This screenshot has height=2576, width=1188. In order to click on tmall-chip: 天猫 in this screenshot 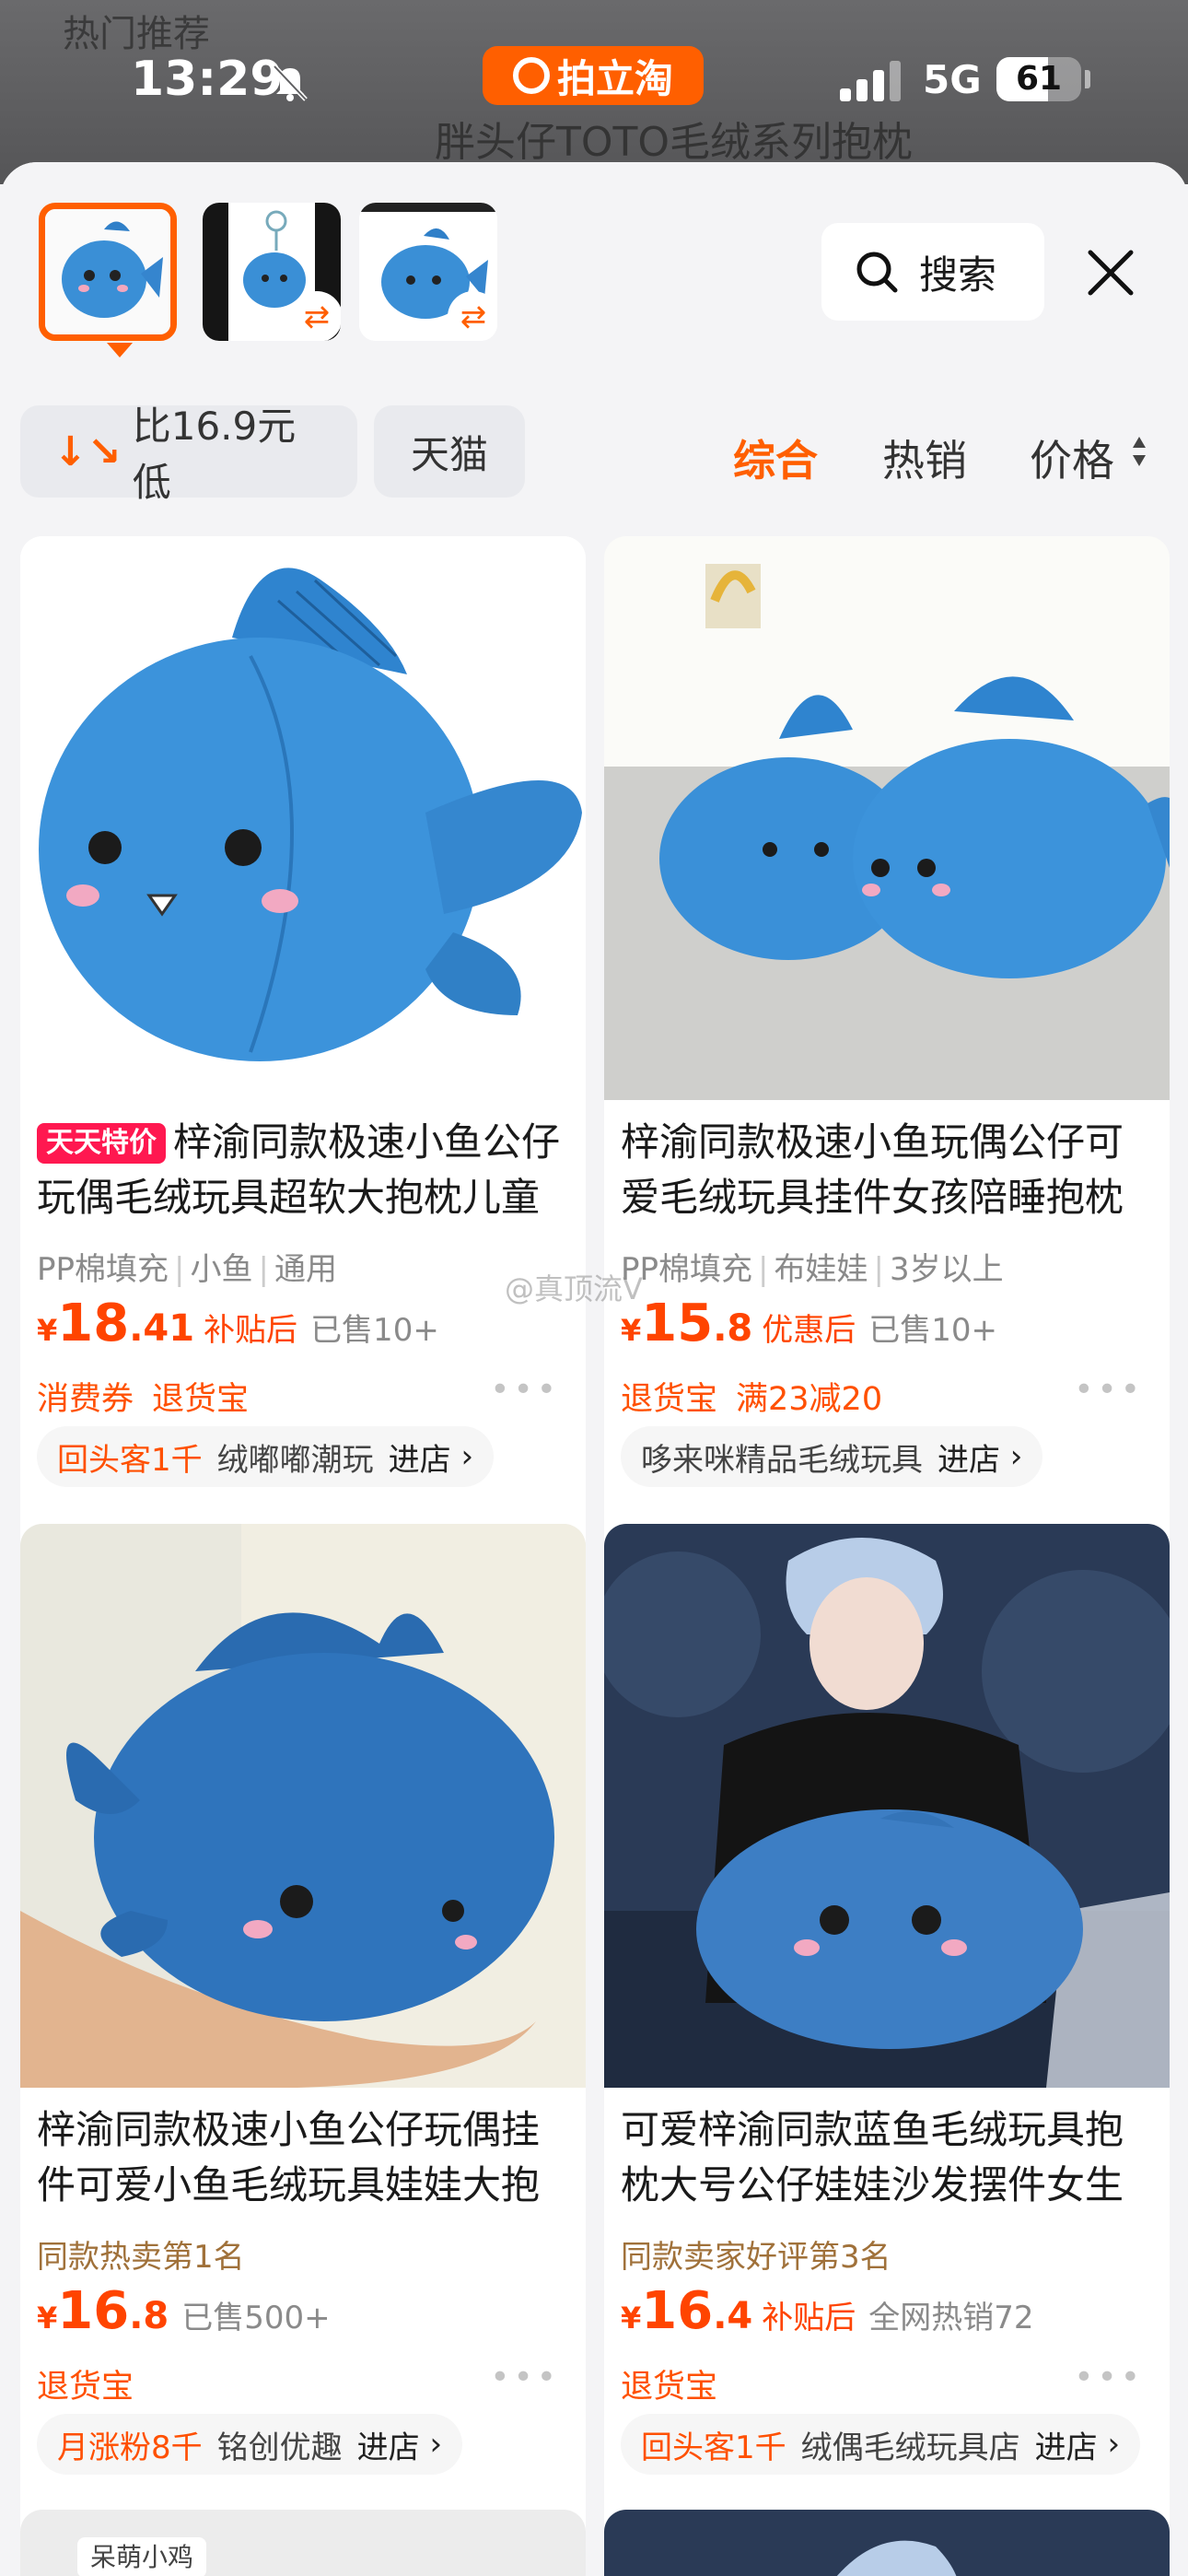, I will do `click(449, 451)`.